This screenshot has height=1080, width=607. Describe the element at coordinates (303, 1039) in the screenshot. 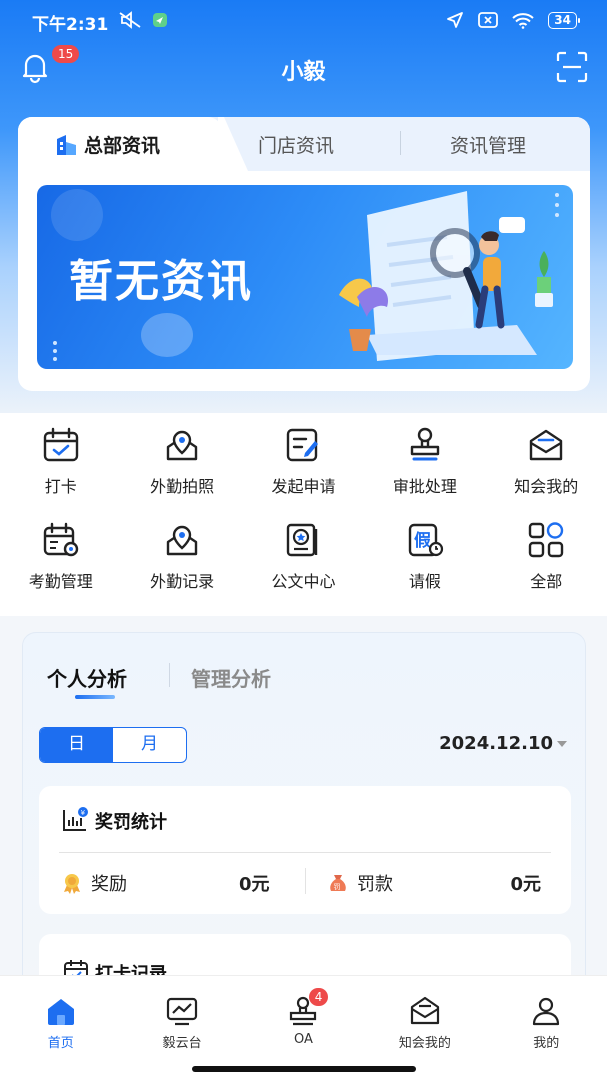

I see `tab-label: OA` at that location.